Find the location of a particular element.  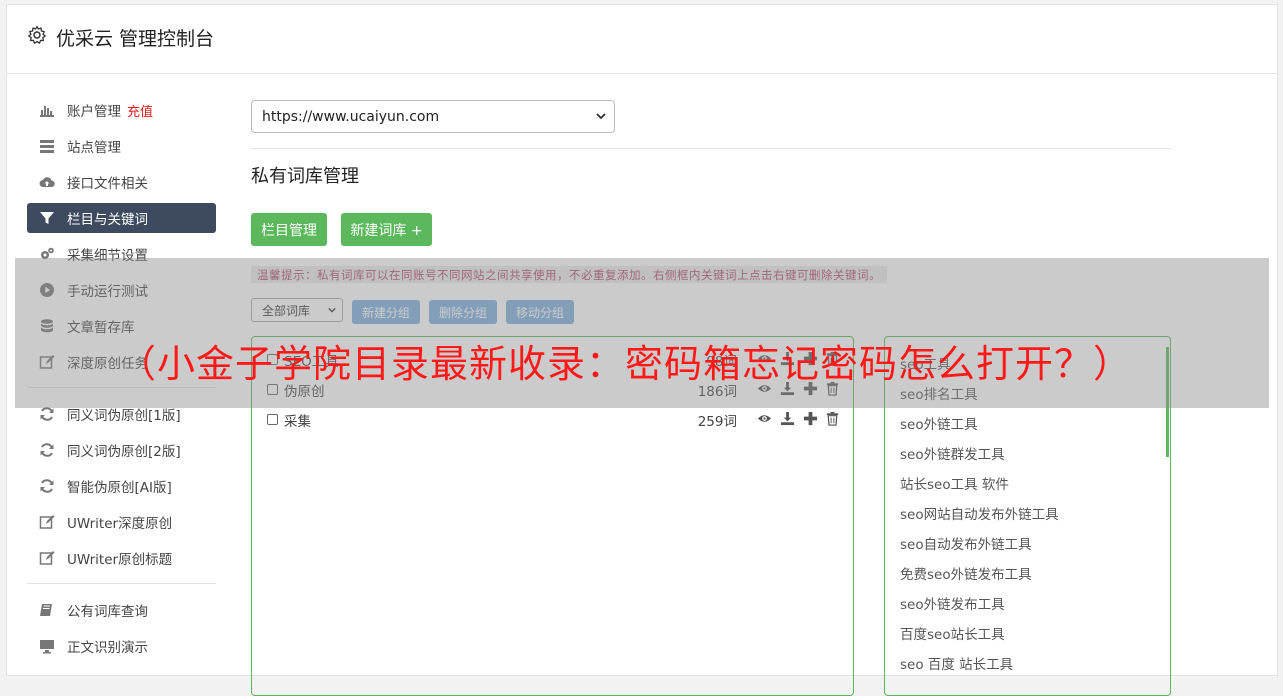

sidebar-item-label: 栏目与关键词 is located at coordinates (107, 220).